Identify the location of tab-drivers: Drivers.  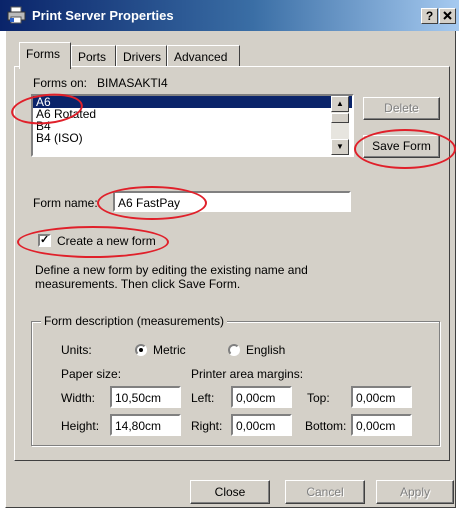
(141, 56).